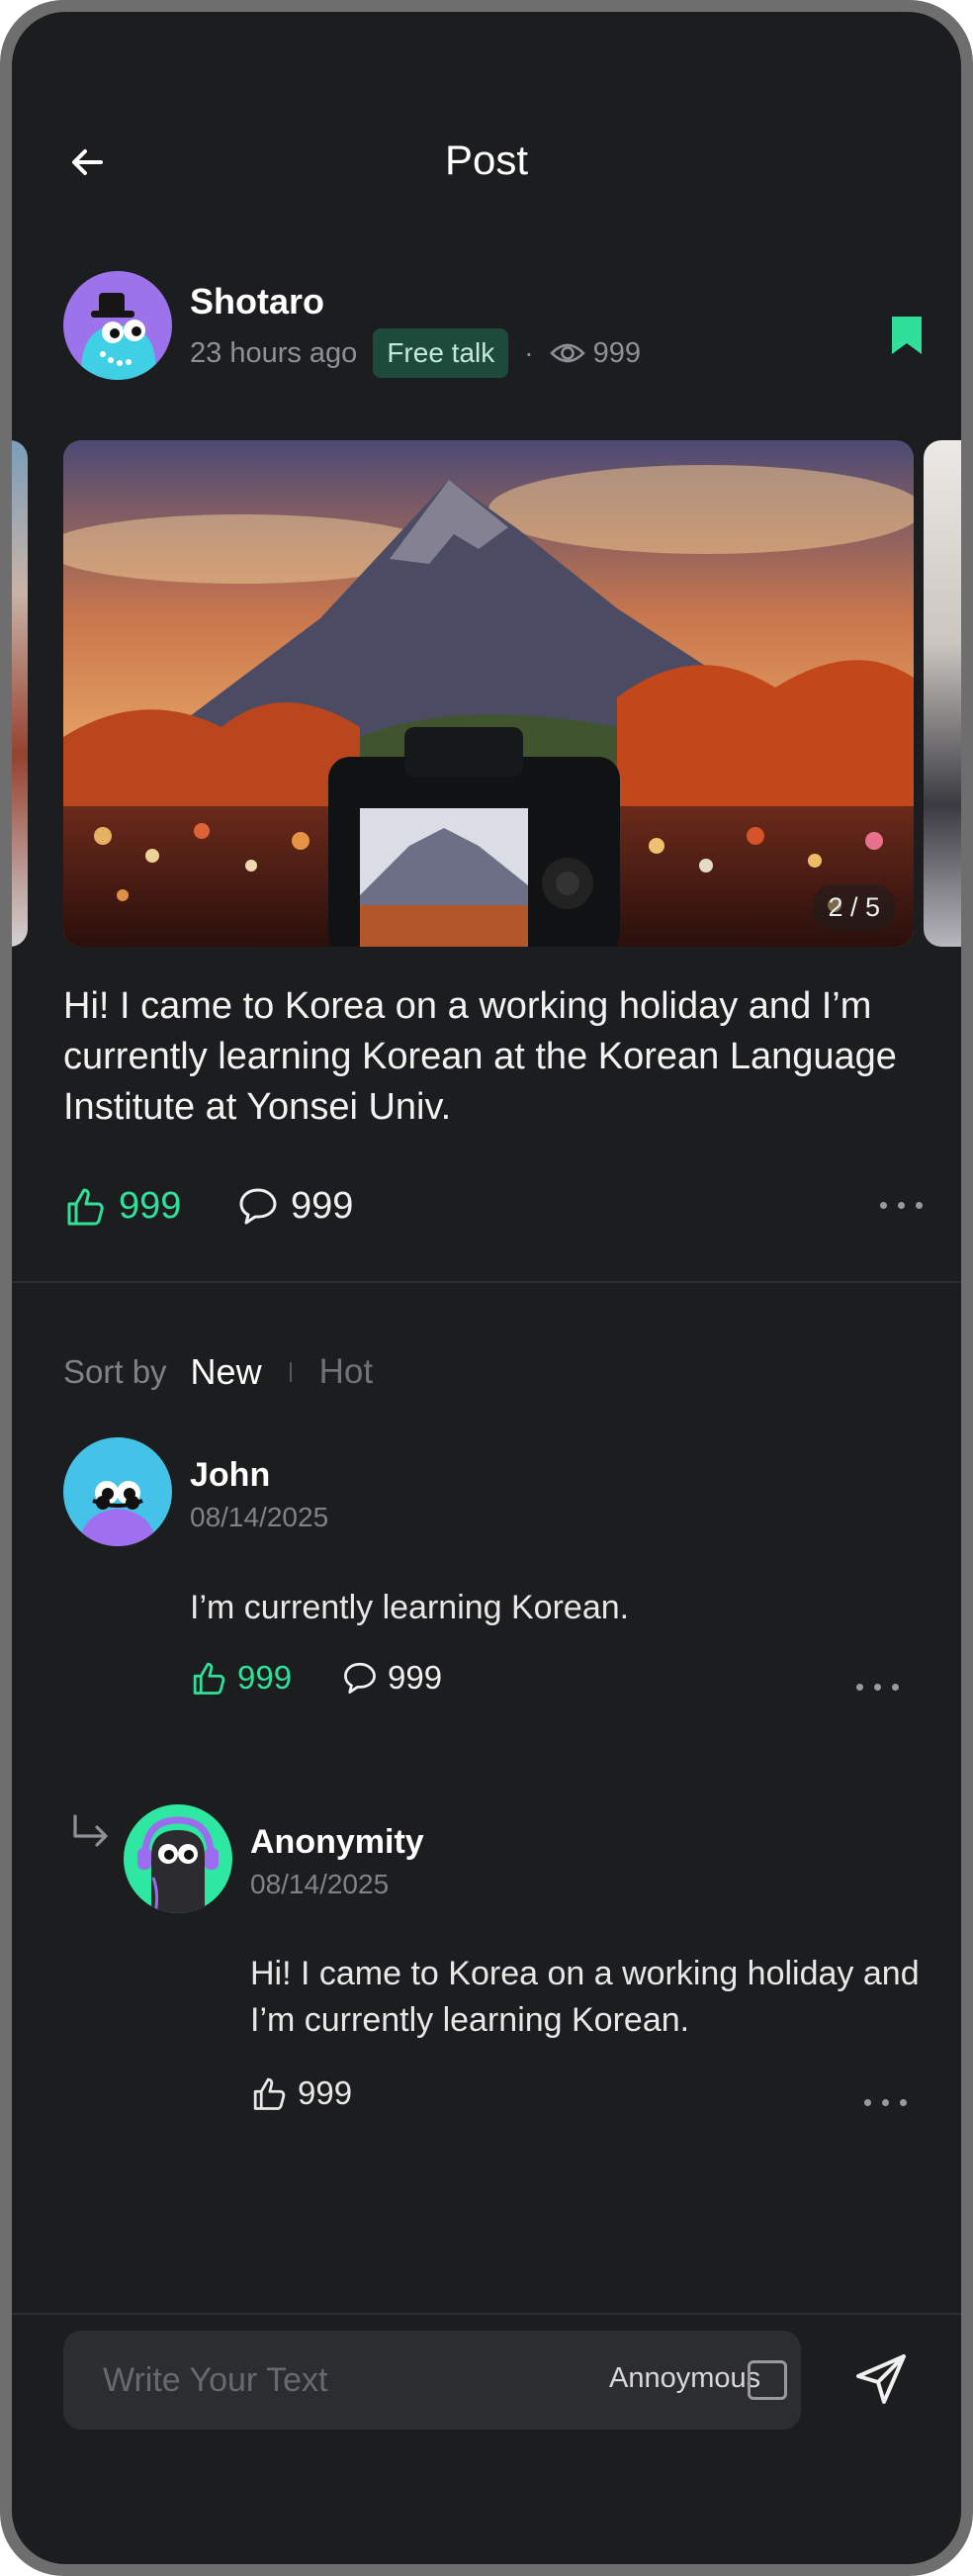 The image size is (973, 2576). I want to click on anonymous-checkbox, so click(767, 2380).